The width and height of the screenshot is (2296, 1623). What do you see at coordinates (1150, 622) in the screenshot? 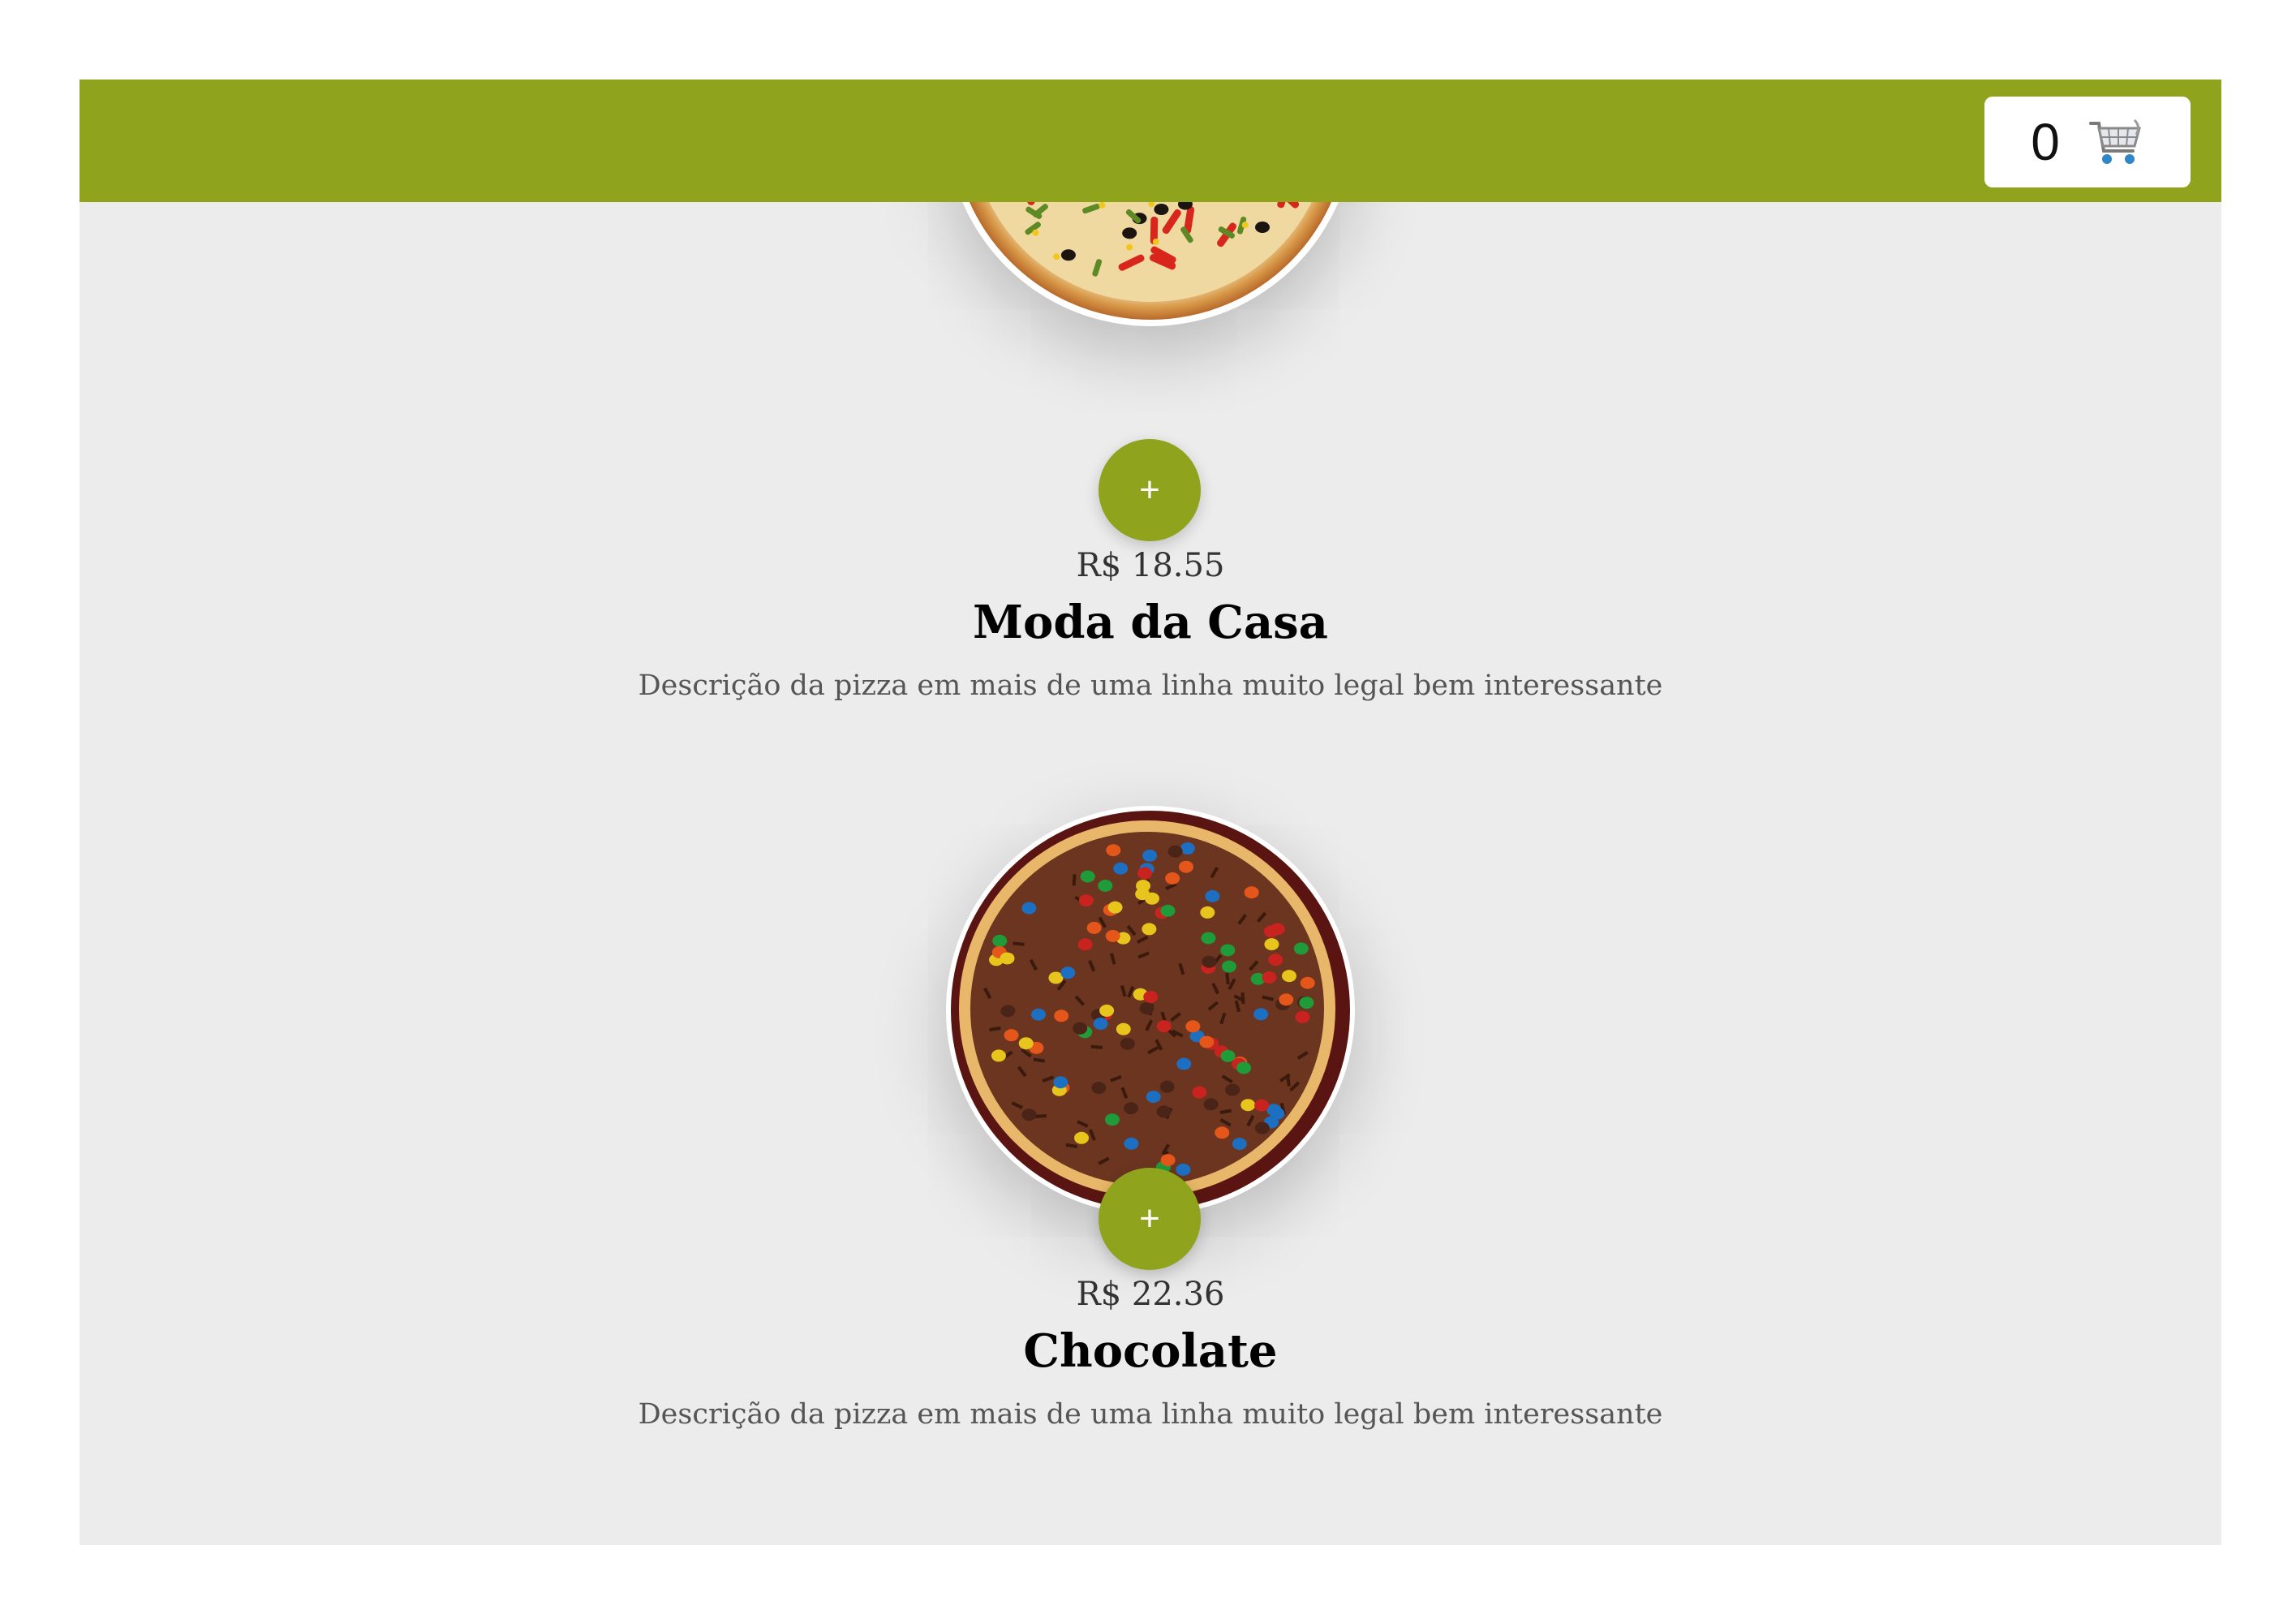
I see `product-name: Moda da Casa` at bounding box center [1150, 622].